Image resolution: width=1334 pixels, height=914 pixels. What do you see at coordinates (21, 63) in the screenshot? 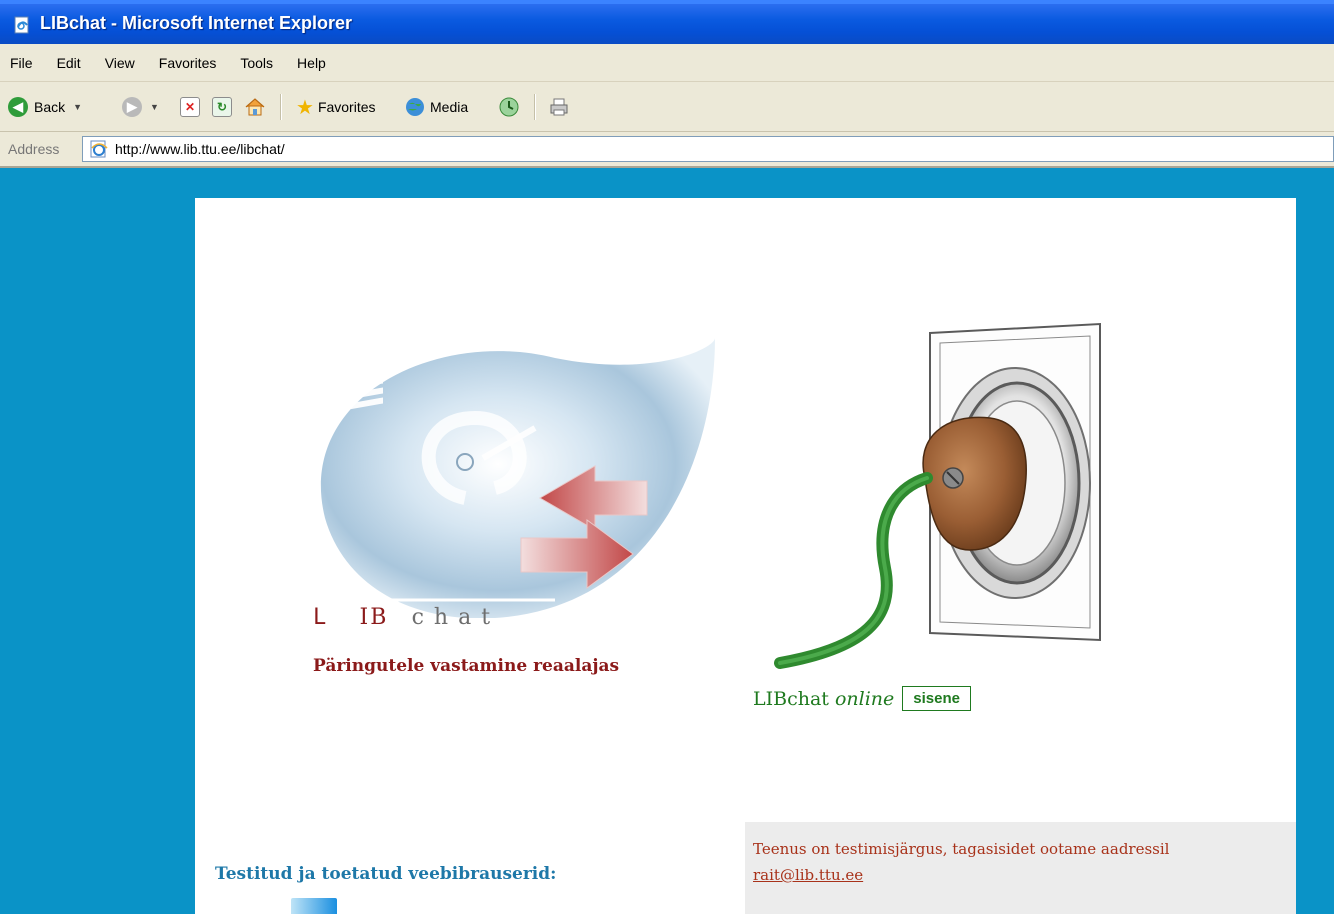
I see `menu-file: File` at bounding box center [21, 63].